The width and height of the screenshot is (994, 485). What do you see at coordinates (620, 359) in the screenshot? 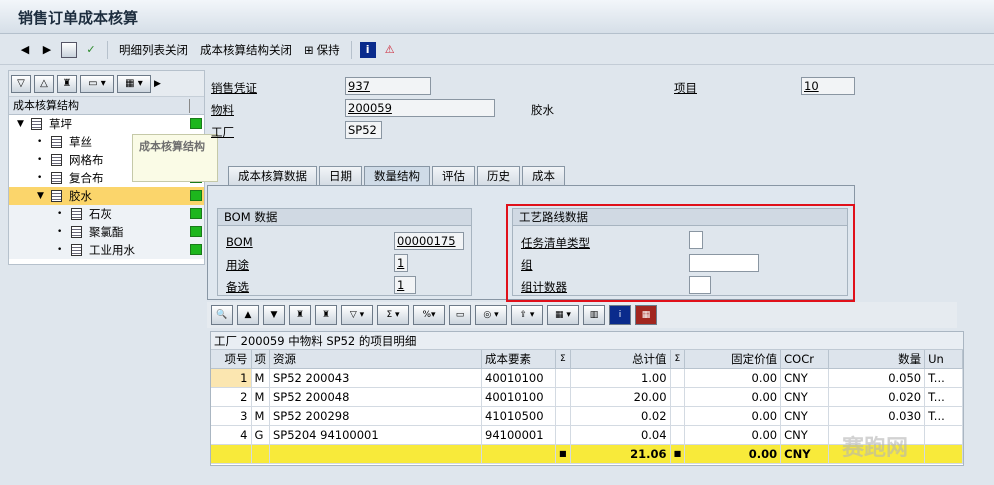
I see `col-total-value: 总计值` at bounding box center [620, 359].